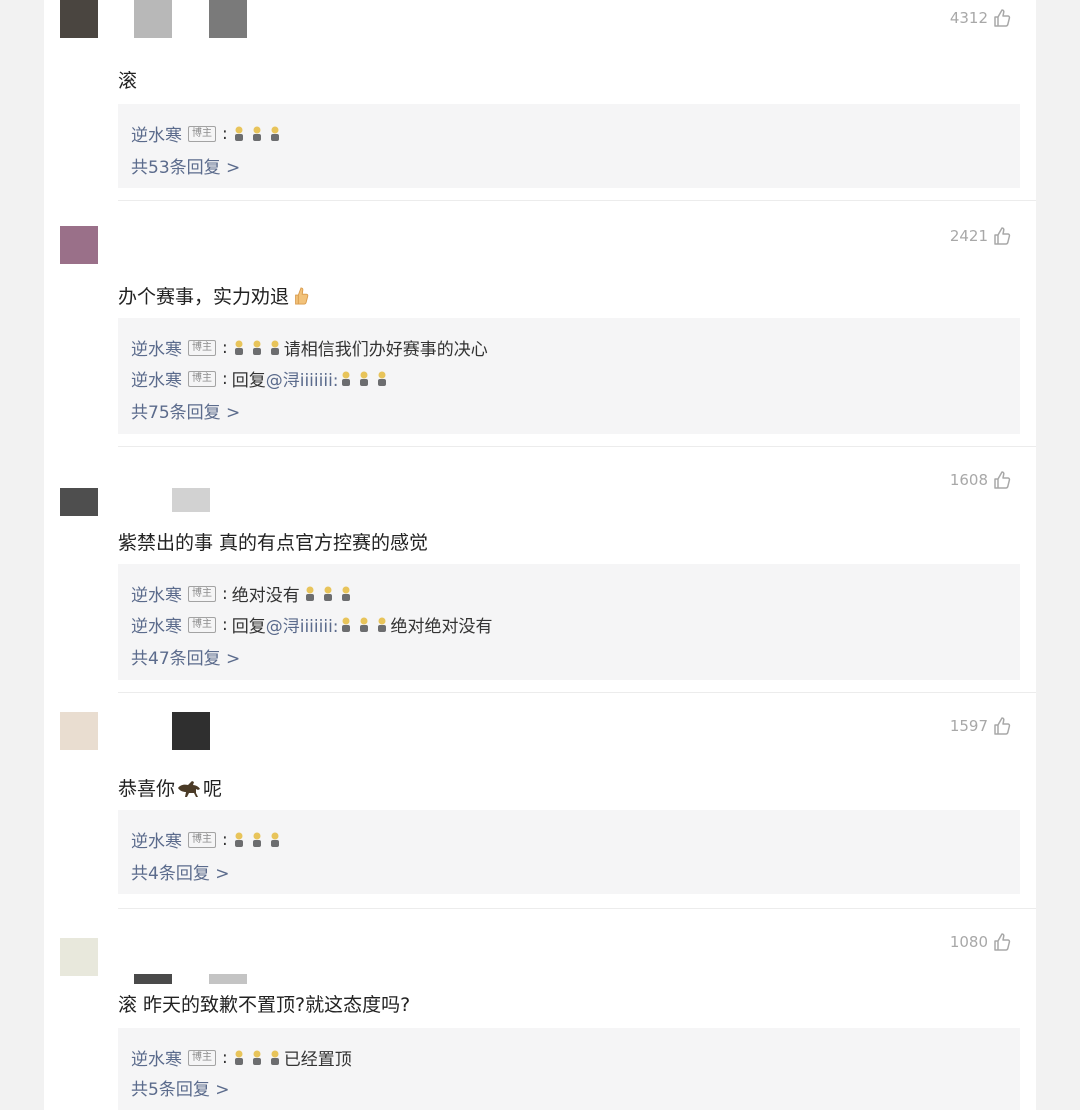 This screenshot has height=1110, width=1080. Describe the element at coordinates (273, 543) in the screenshot. I see `comment-text: 紫禁出的事 真的有点官方控赛的感觉` at that location.